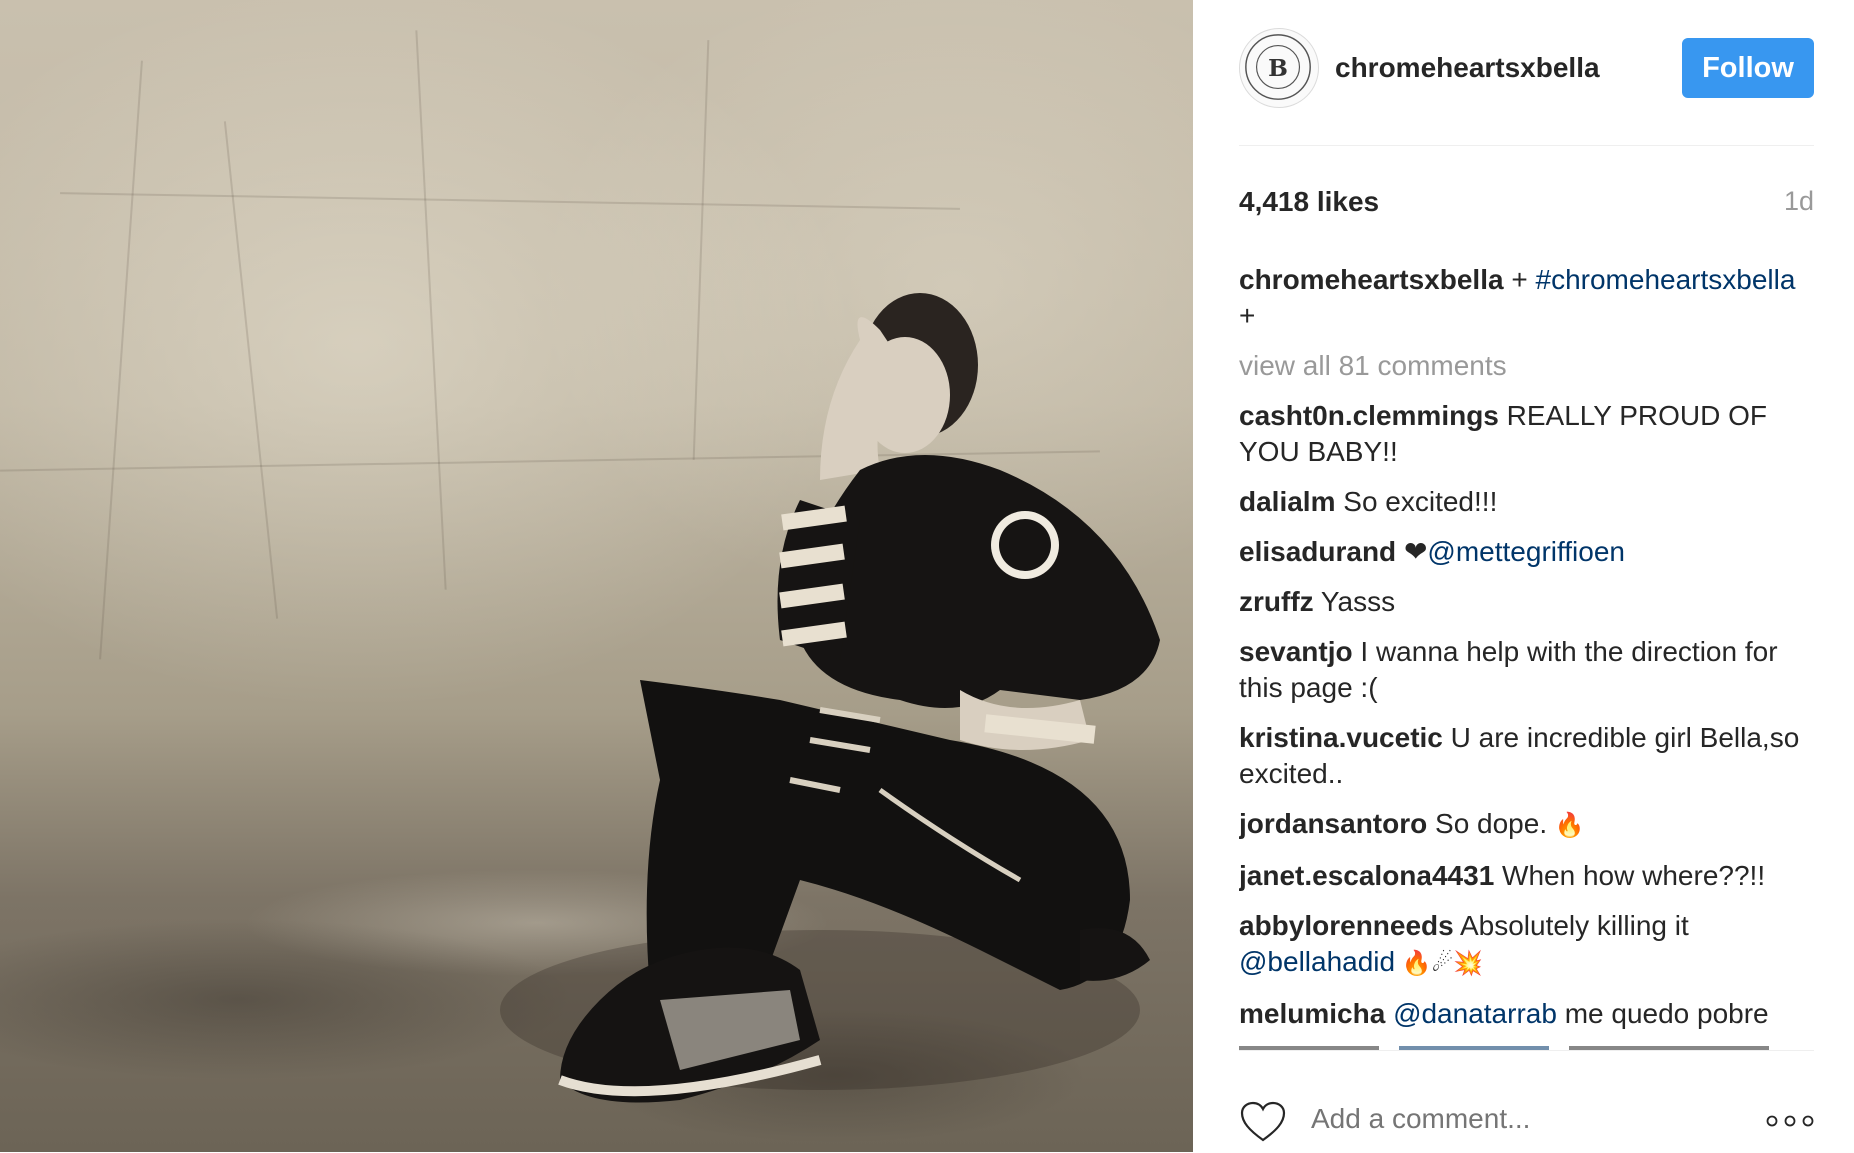 The width and height of the screenshot is (1854, 1153). What do you see at coordinates (1526, 1101) in the screenshot?
I see `comment-footer` at bounding box center [1526, 1101].